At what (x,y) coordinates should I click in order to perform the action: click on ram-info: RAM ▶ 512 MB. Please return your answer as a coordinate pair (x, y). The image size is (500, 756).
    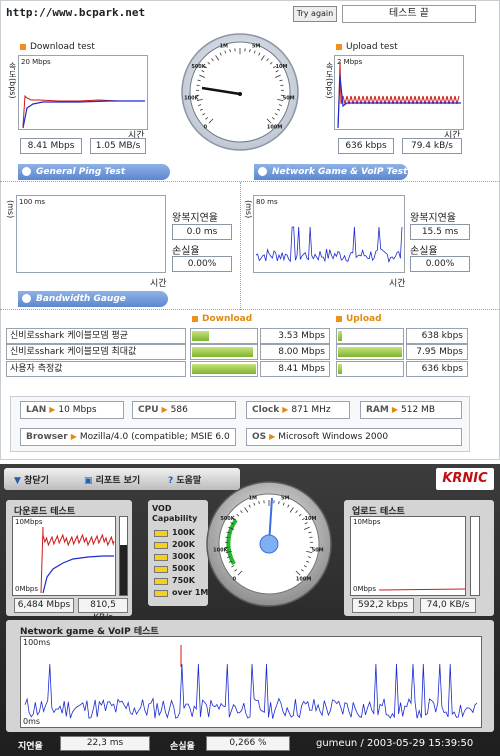
    Looking at the image, I should click on (411, 410).